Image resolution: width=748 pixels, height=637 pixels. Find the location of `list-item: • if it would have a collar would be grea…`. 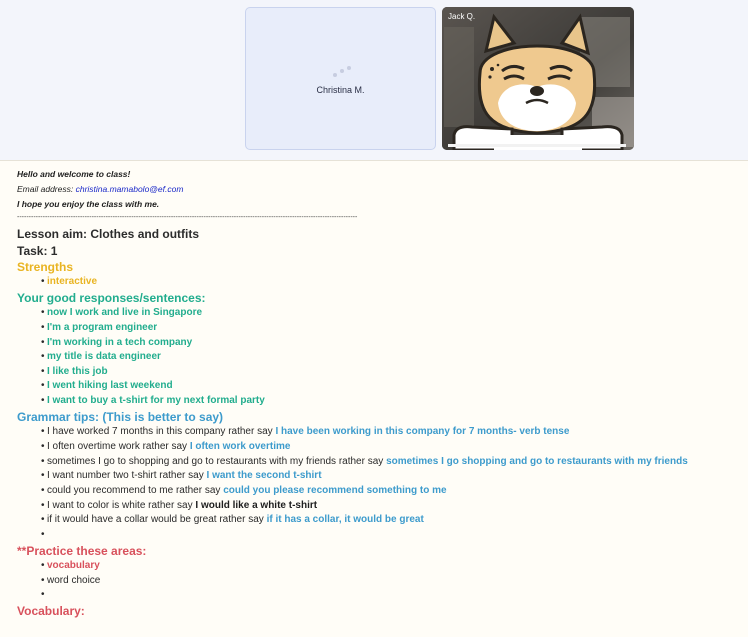

list-item: • if it would have a collar would be grea… is located at coordinates (232, 519).